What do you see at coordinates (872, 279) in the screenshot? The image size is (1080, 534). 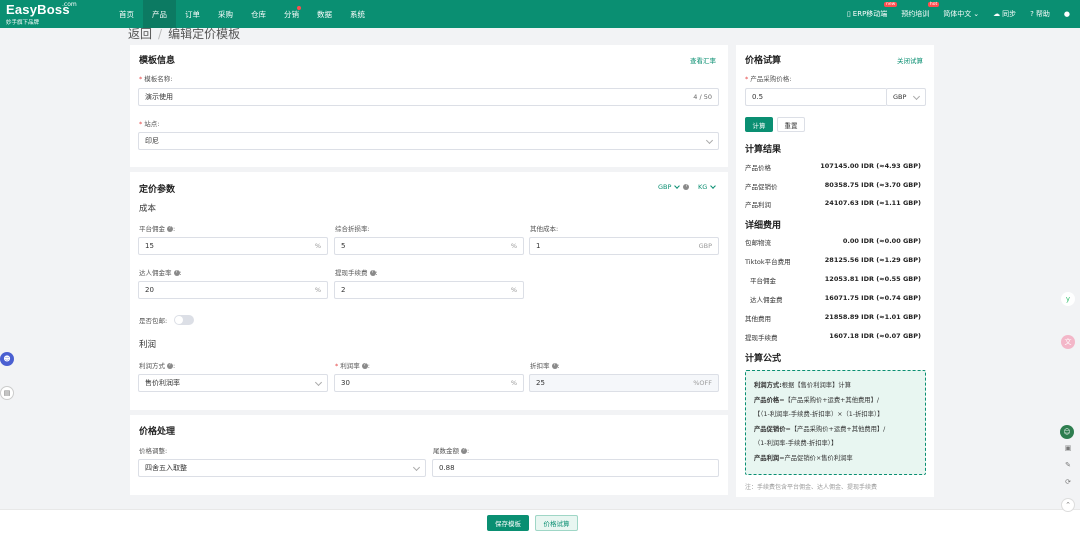 I see `detail-value: 12053.81 IDR (≈0.55 GBP)` at bounding box center [872, 279].